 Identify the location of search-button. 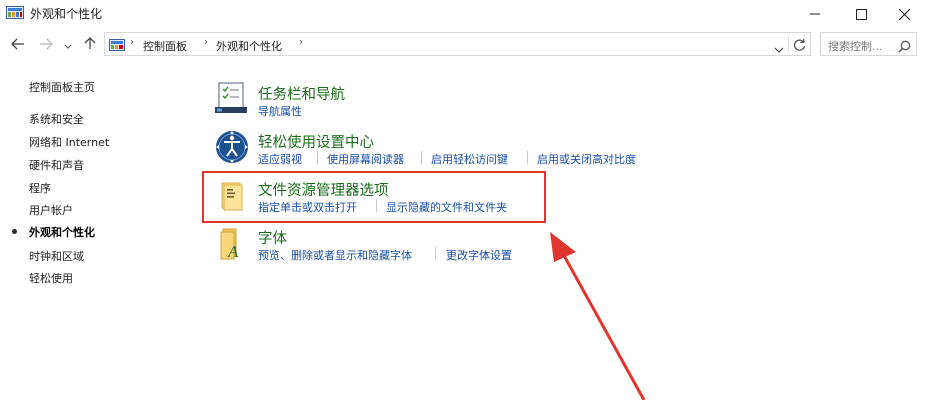
(904, 47).